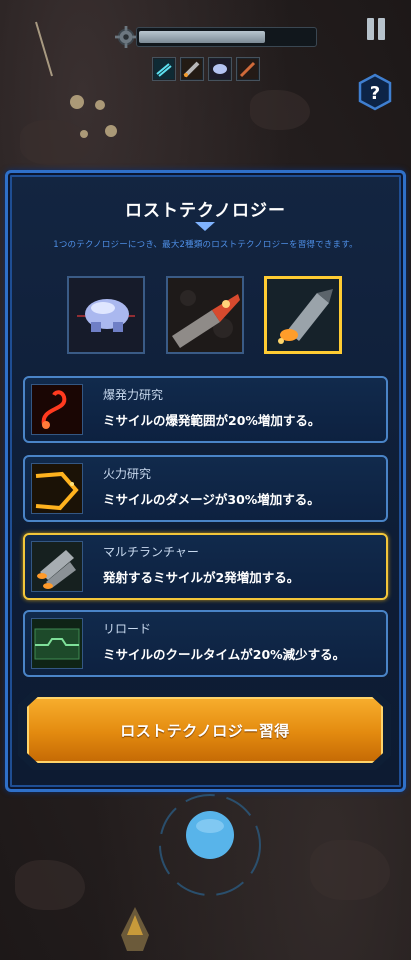 This screenshot has width=411, height=960. I want to click on tech-option-drone, so click(106, 315).